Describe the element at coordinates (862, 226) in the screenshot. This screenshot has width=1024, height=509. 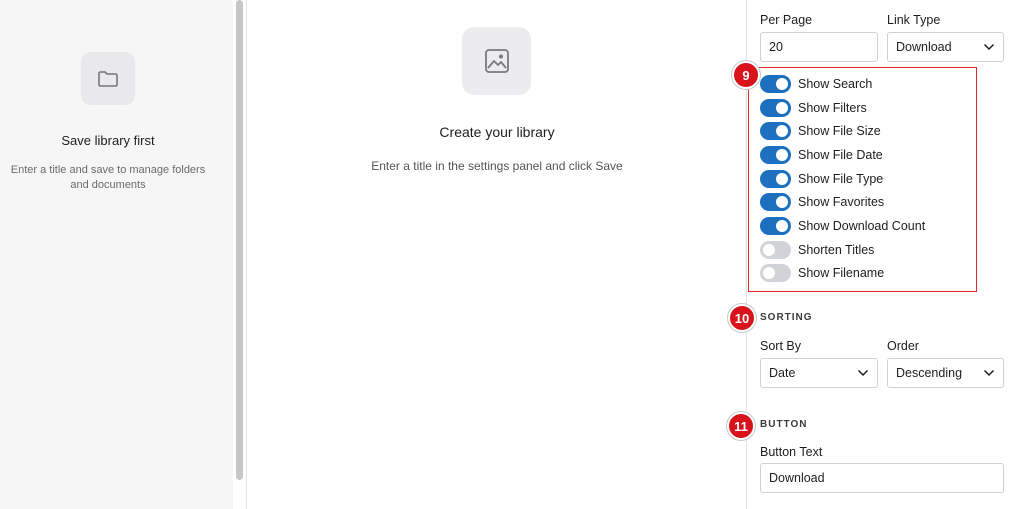
I see `toggle-label: Show Download Count` at that location.